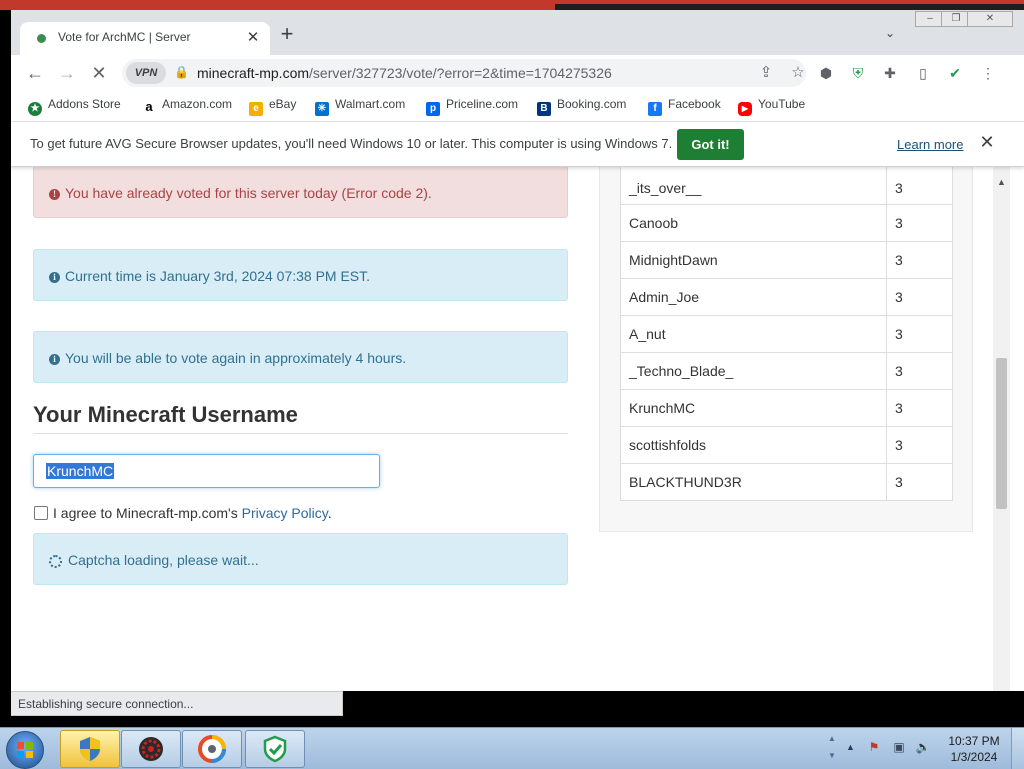 This screenshot has height=769, width=1024. I want to click on tab-search-chevron-down-icon: ⌄, so click(890, 33).